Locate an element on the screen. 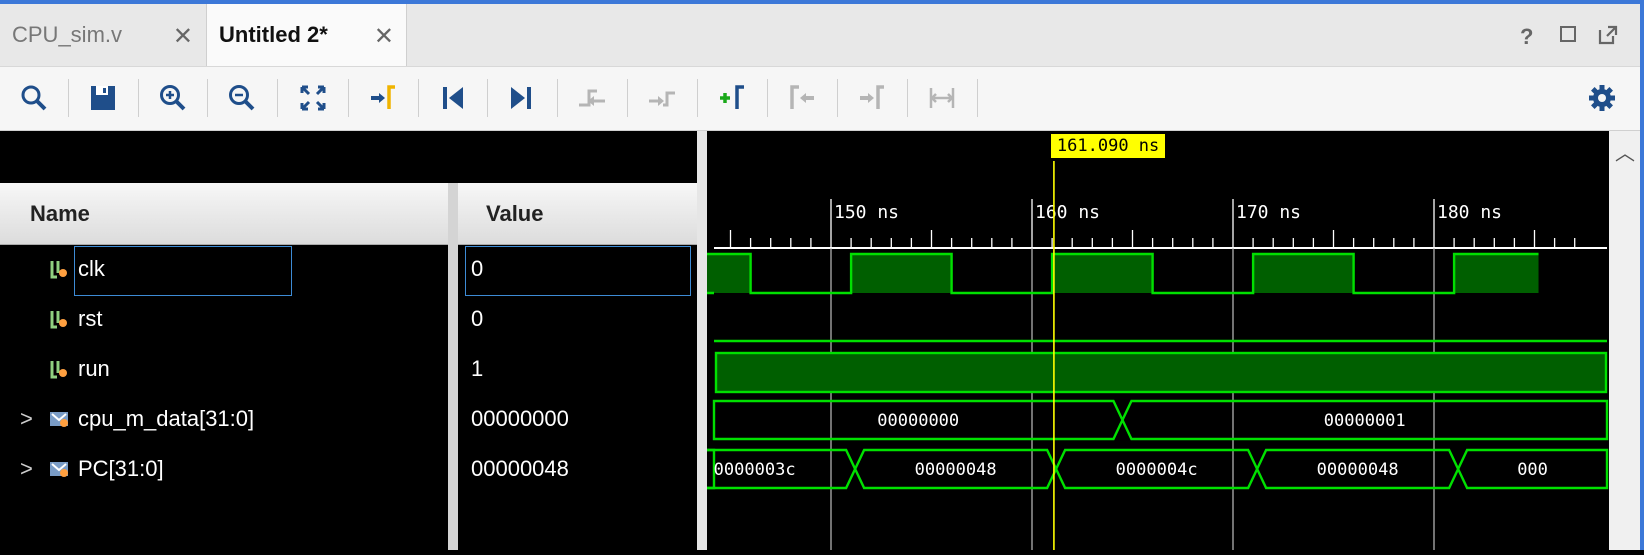  previous-marker-icon is located at coordinates (802, 98).